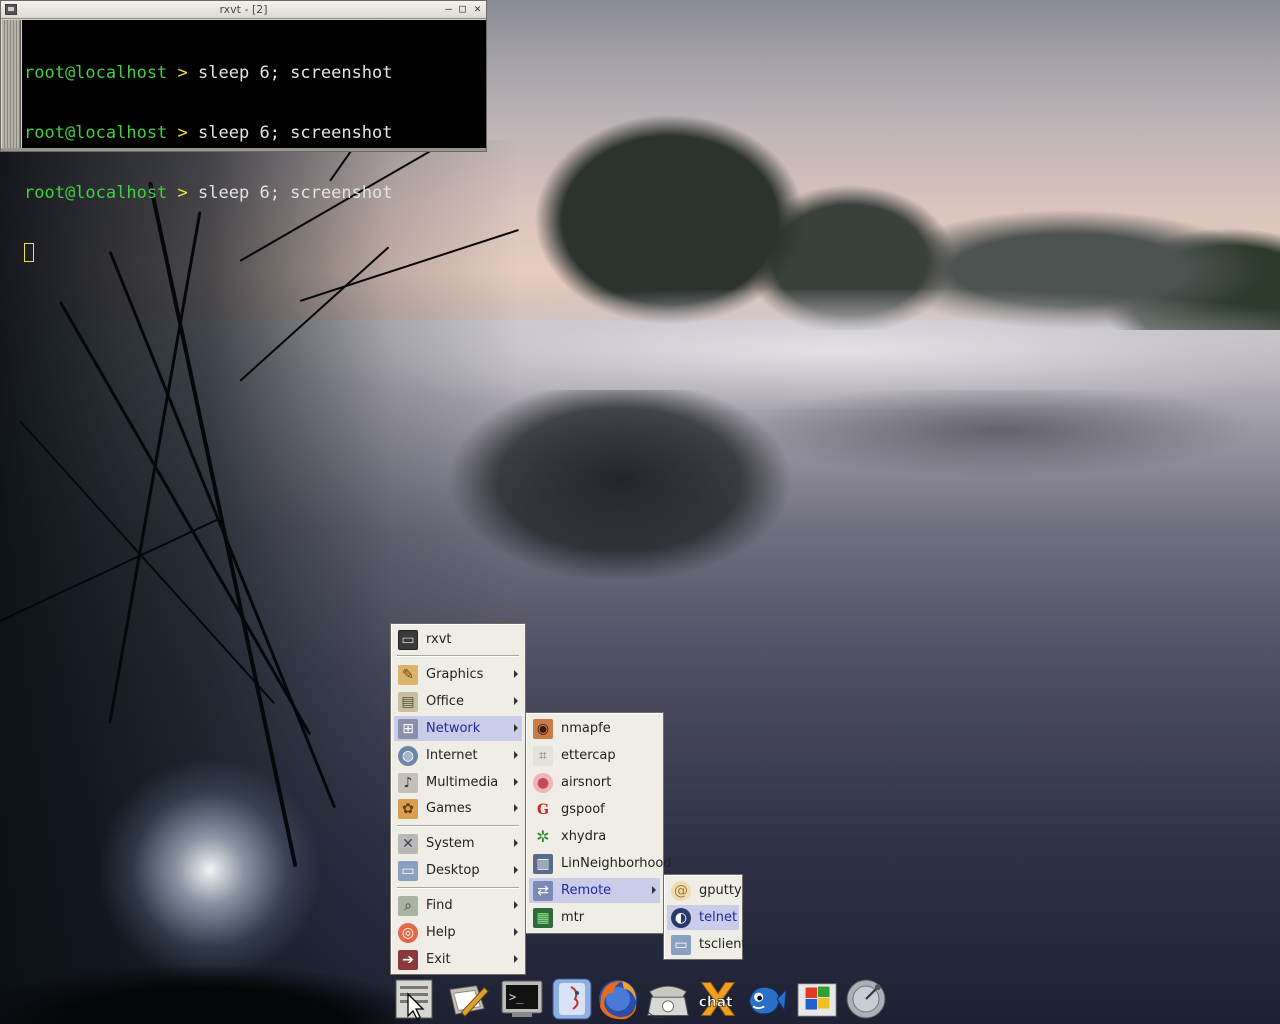  I want to click on xchat-launcher: chat, so click(718, 999).